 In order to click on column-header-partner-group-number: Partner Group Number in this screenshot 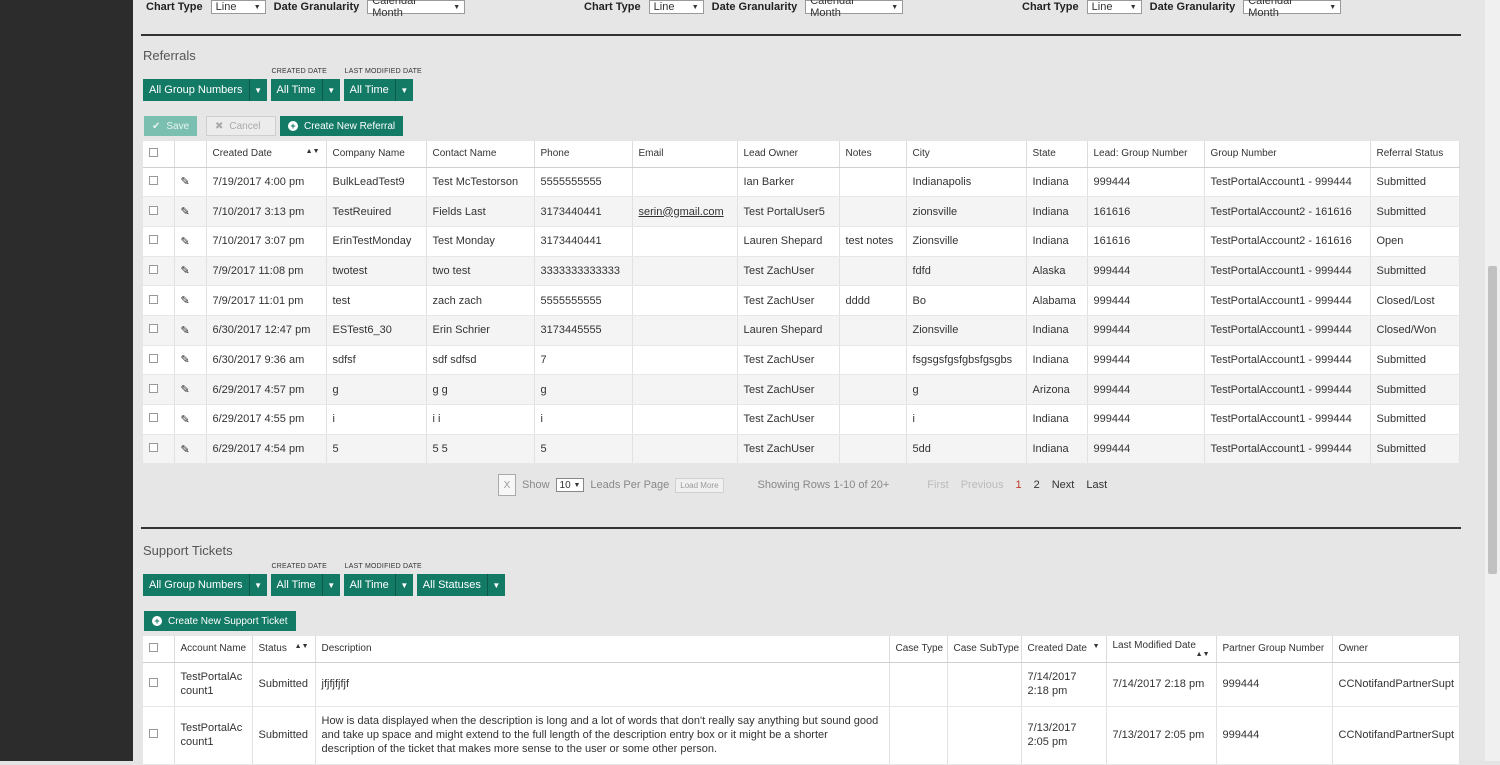, I will do `click(1274, 649)`.